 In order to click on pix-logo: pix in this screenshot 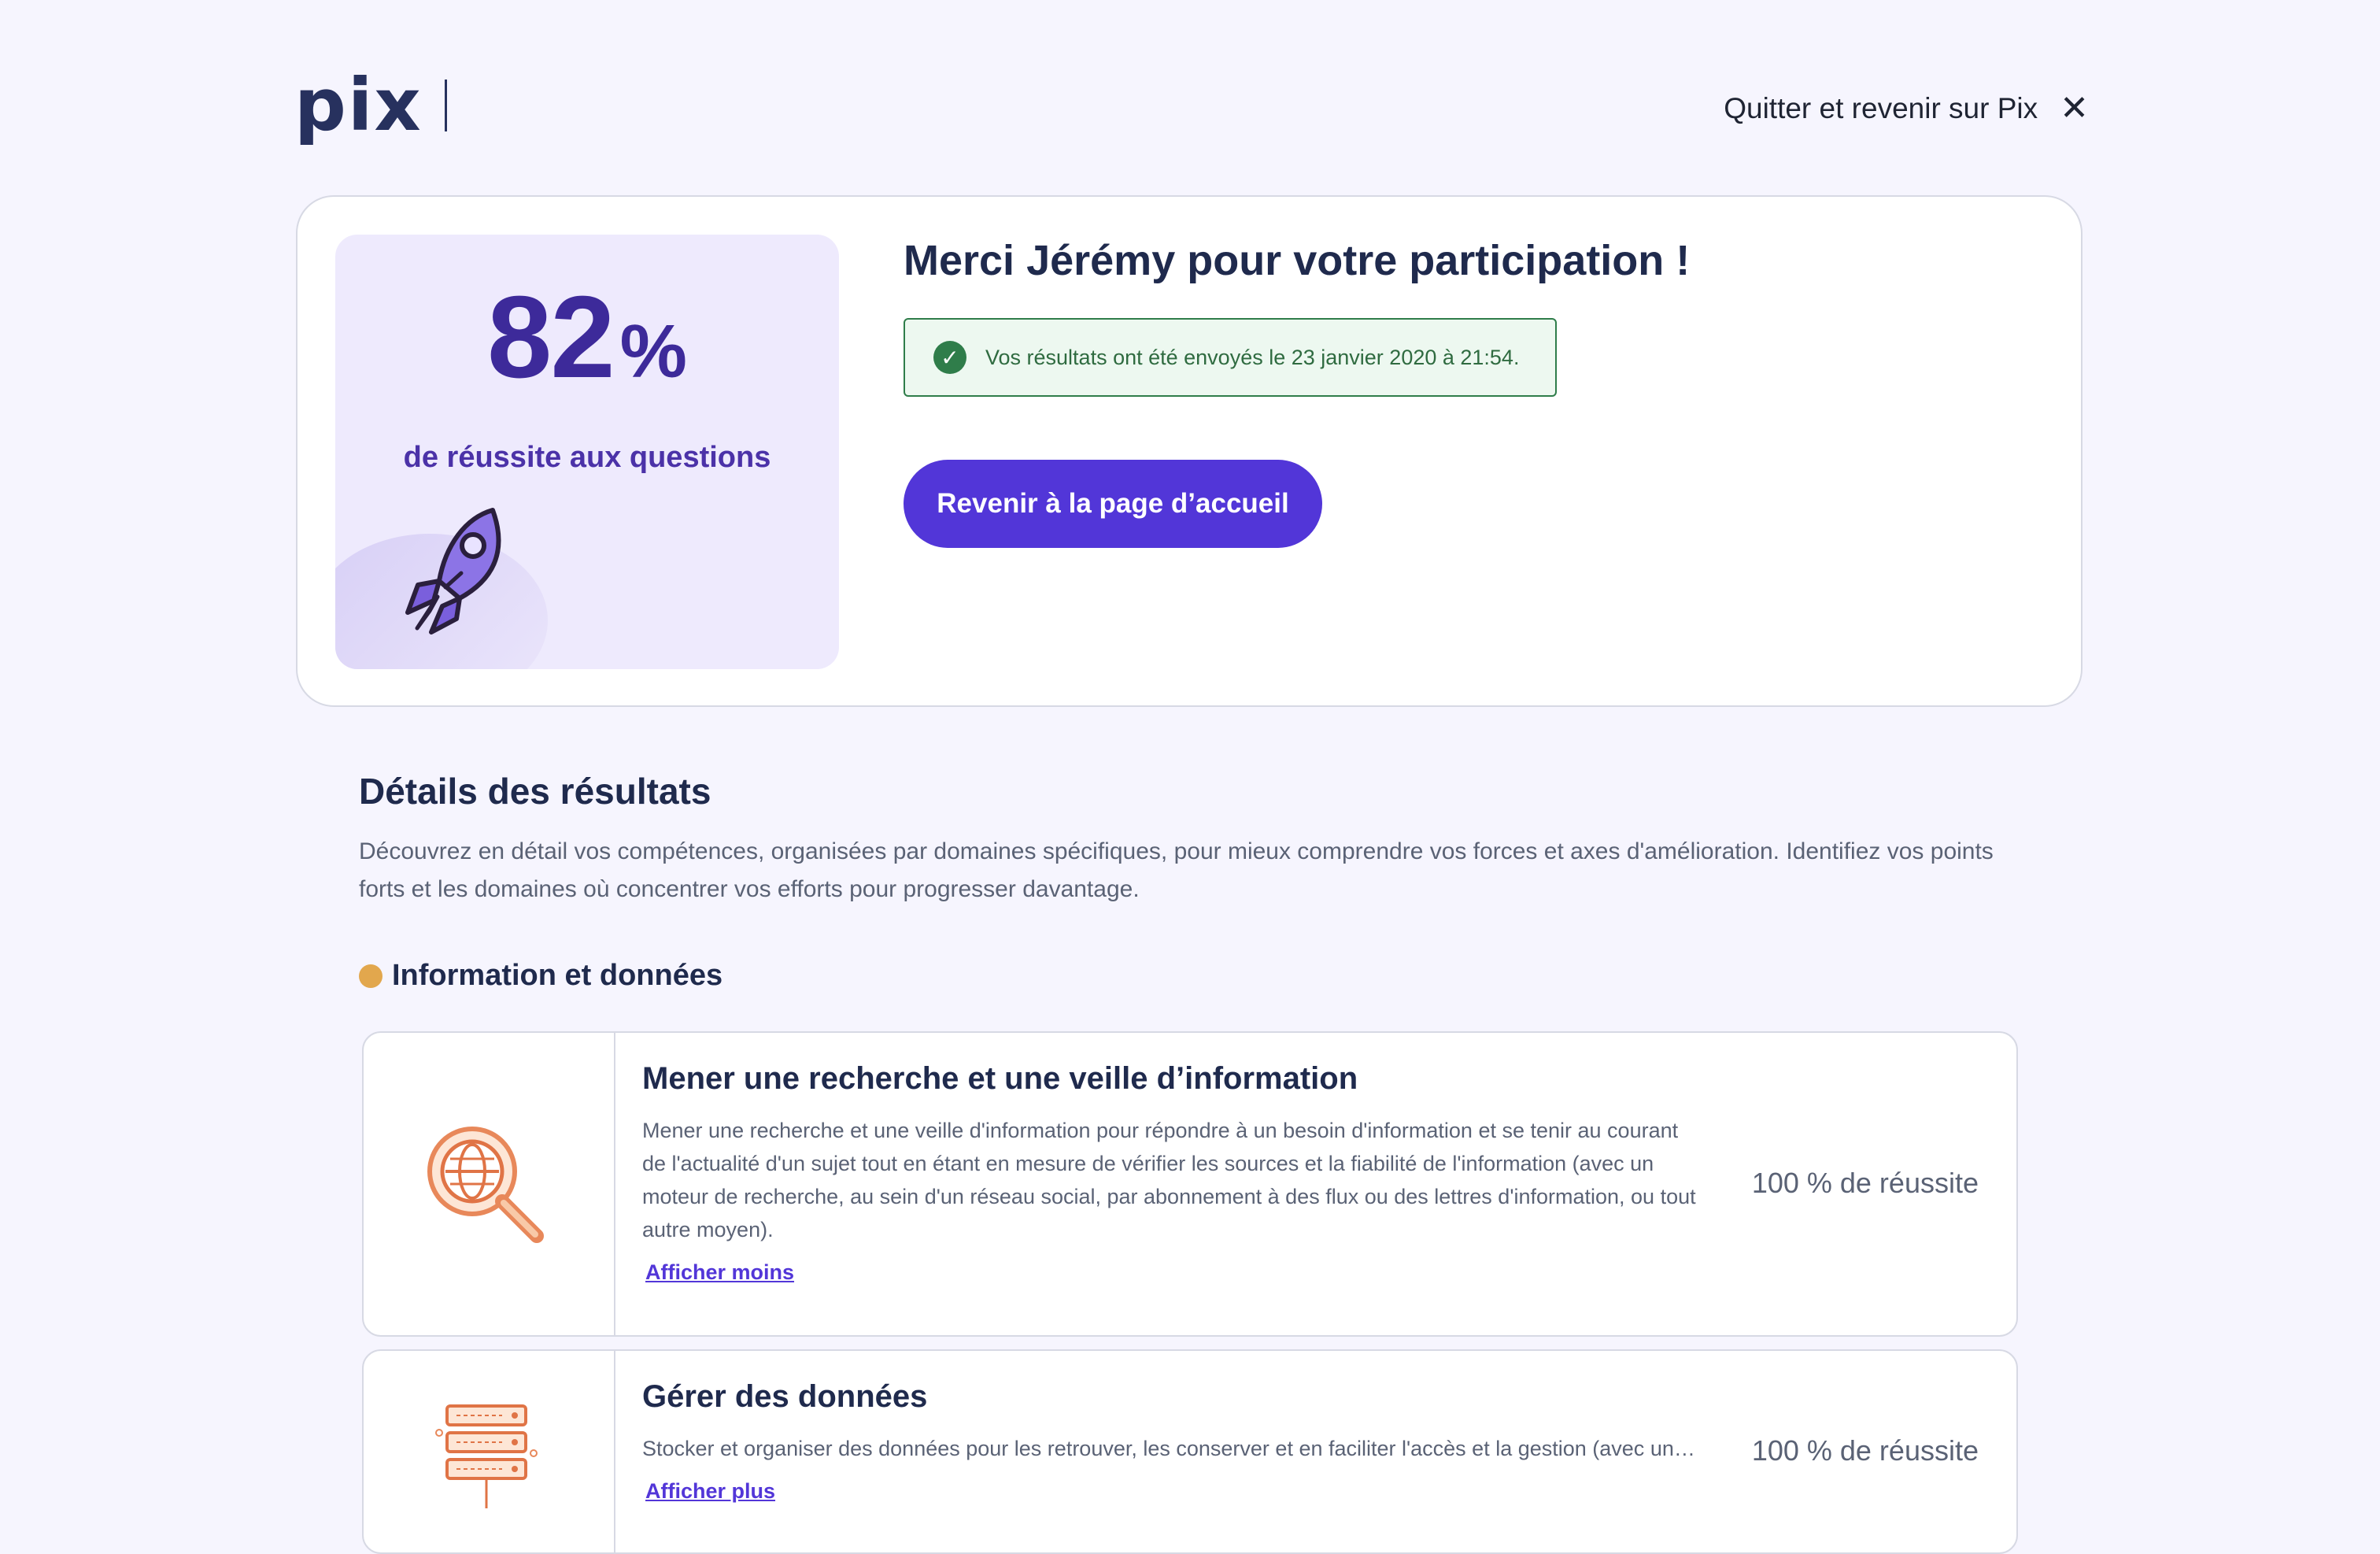, I will do `click(370, 105)`.